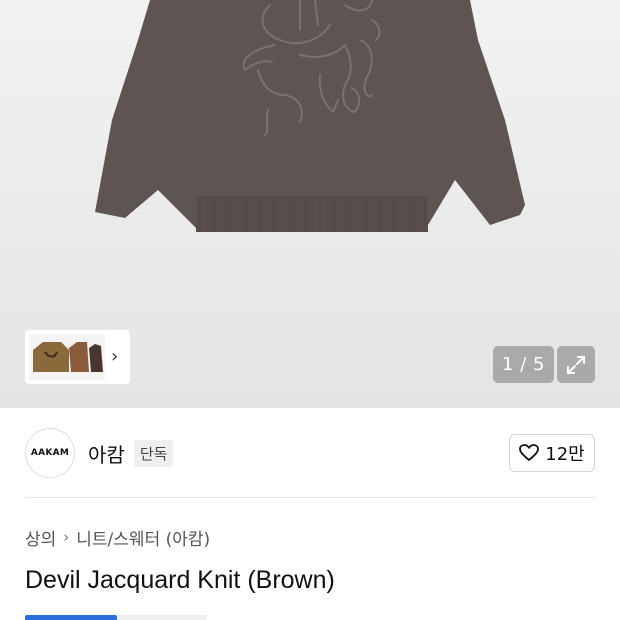 The image size is (620, 620). What do you see at coordinates (50, 453) in the screenshot?
I see `brand-logo: AAKAM` at bounding box center [50, 453].